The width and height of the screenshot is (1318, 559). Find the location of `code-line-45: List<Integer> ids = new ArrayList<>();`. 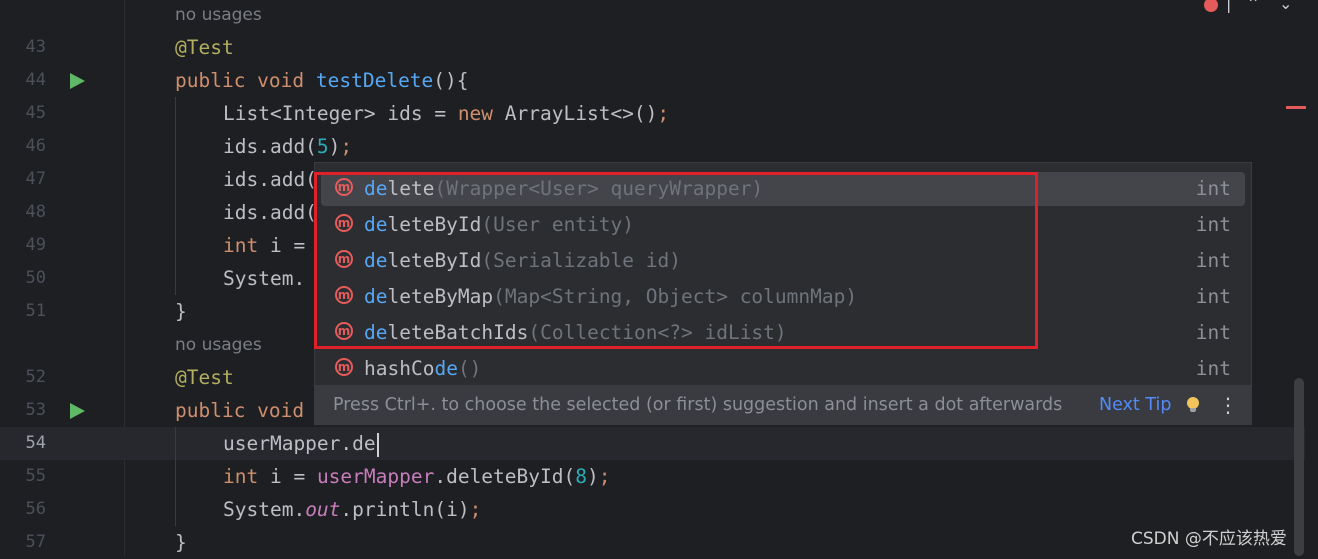

code-line-45: List<Integer> ids = new ArrayList<>(); is located at coordinates (446, 113).